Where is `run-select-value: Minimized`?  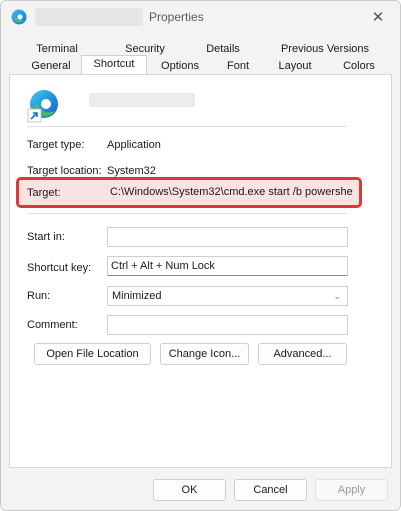 run-select-value: Minimized is located at coordinates (137, 296).